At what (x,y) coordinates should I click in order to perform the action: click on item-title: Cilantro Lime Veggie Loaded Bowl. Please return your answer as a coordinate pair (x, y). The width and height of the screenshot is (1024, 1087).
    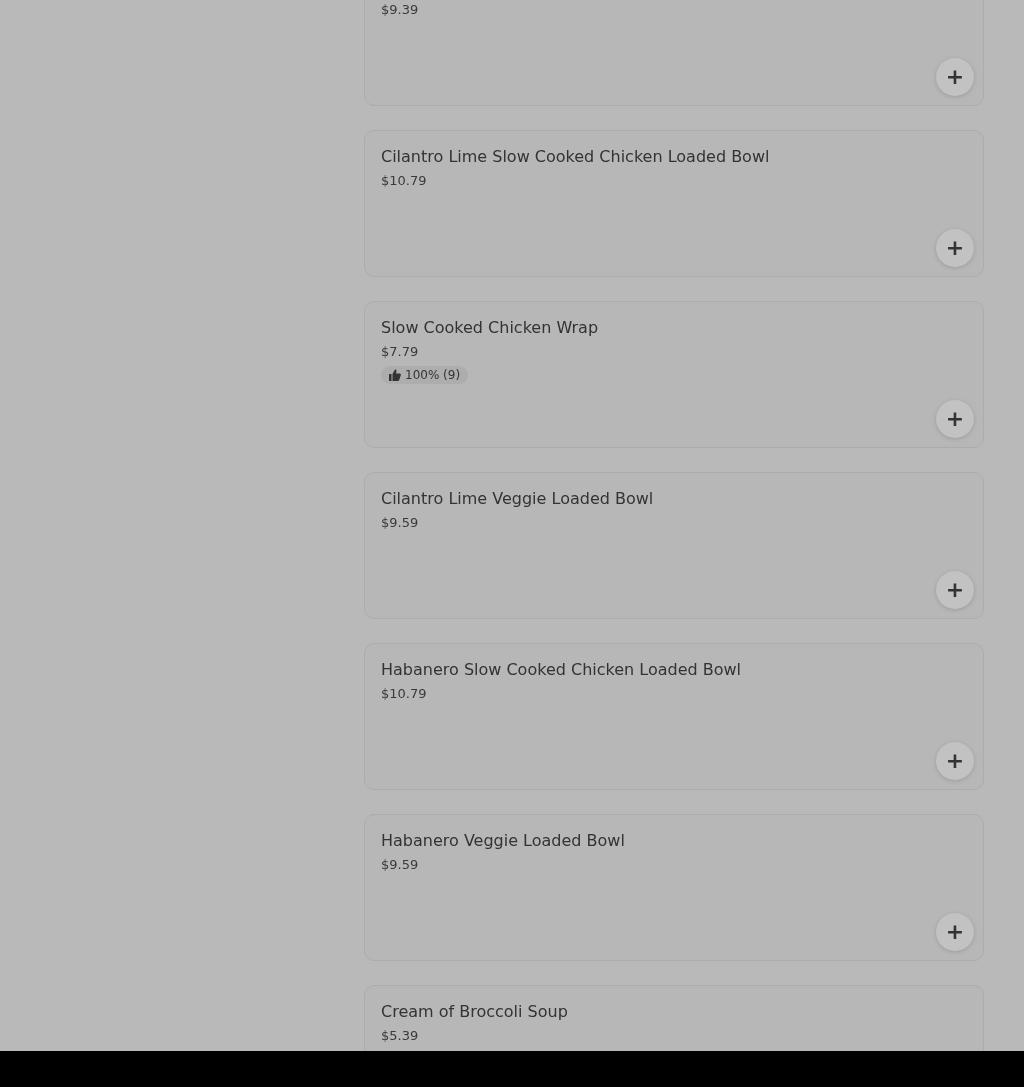
    Looking at the image, I should click on (518, 499).